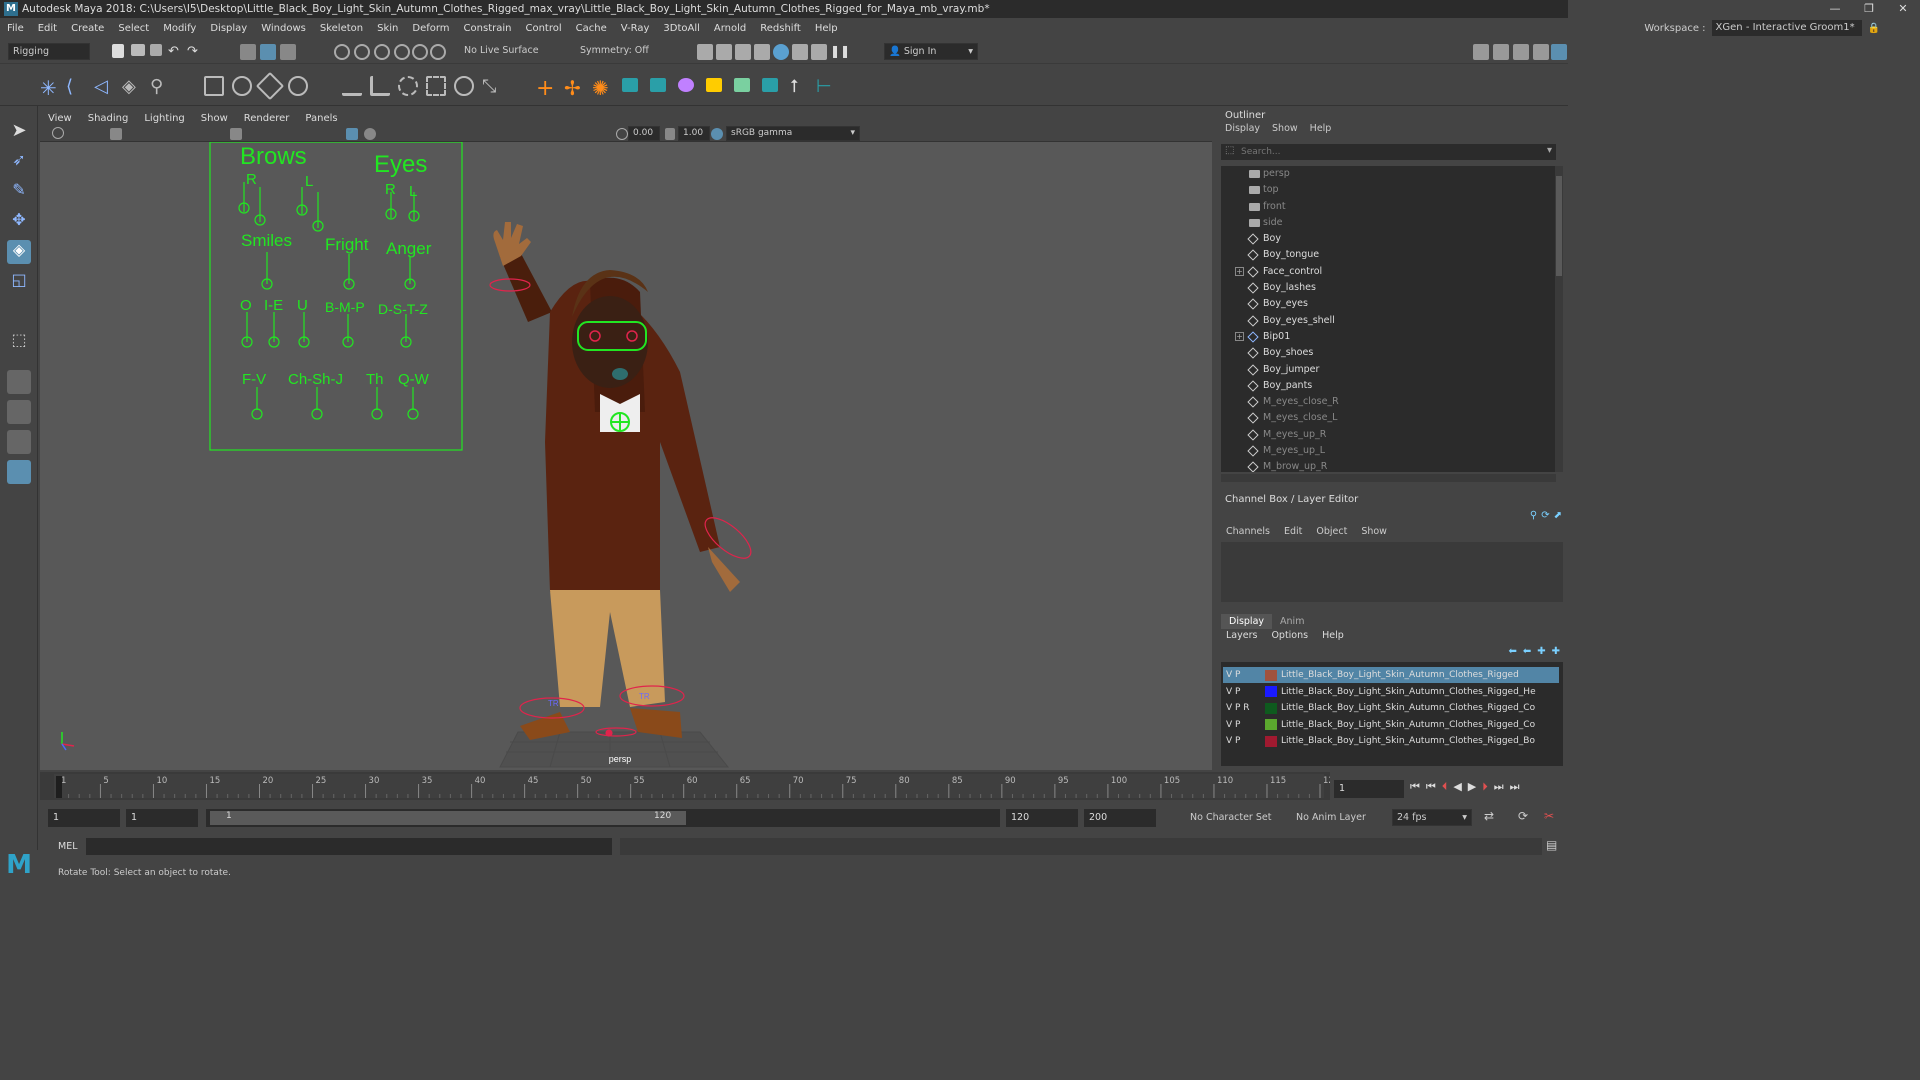  Describe the element at coordinates (658, 85) in the screenshot. I see `wrap-deformer-icon` at that location.